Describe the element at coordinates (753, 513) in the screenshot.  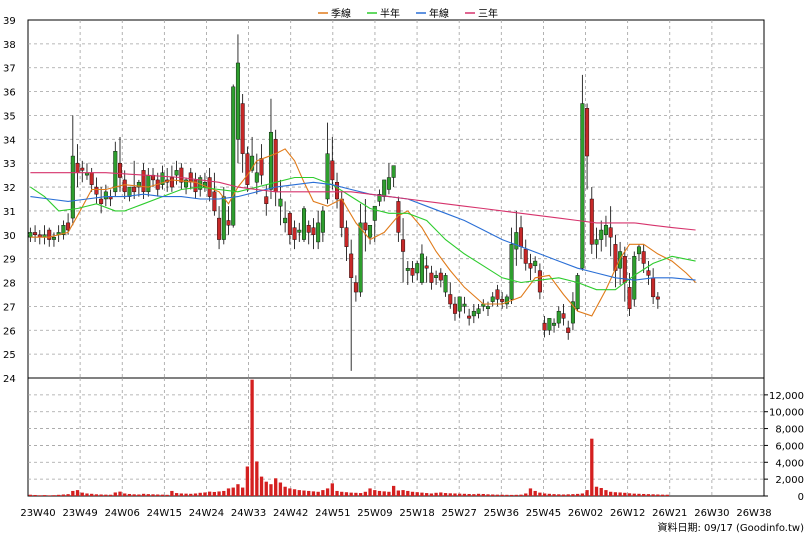
I see `week-tick-label: 26W38` at that location.